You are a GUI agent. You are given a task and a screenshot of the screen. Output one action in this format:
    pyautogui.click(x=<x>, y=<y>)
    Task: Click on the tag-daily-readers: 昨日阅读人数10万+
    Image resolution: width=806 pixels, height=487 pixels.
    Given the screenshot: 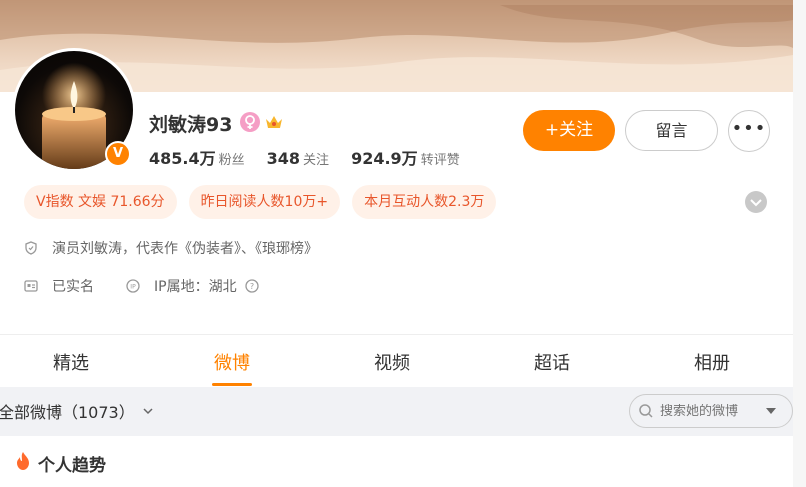 What is the action you would take?
    pyautogui.click(x=264, y=202)
    